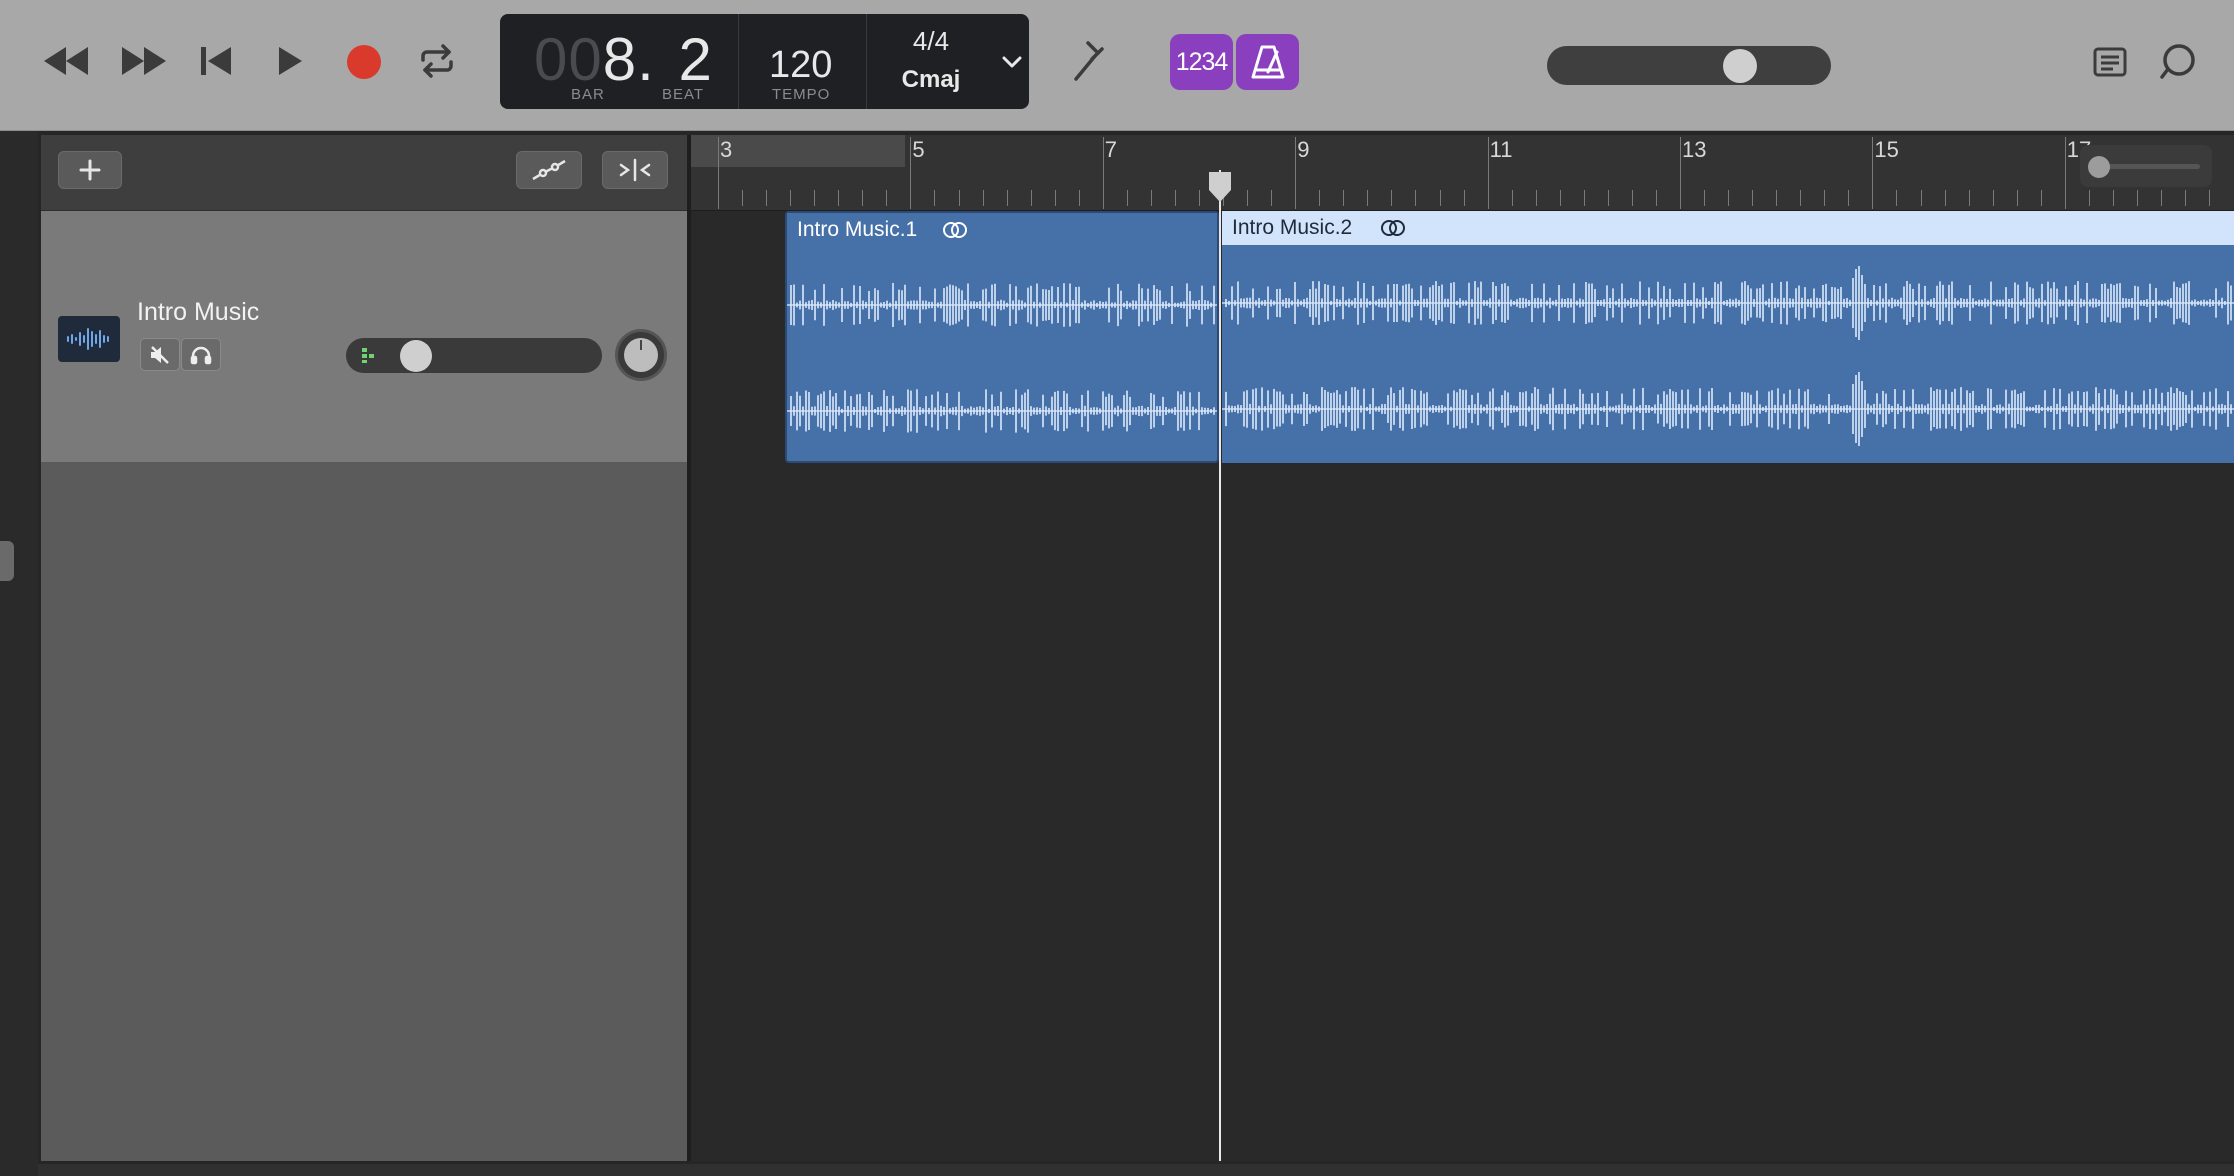  Describe the element at coordinates (726, 149) in the screenshot. I see `ruler-bar-number: 3` at that location.